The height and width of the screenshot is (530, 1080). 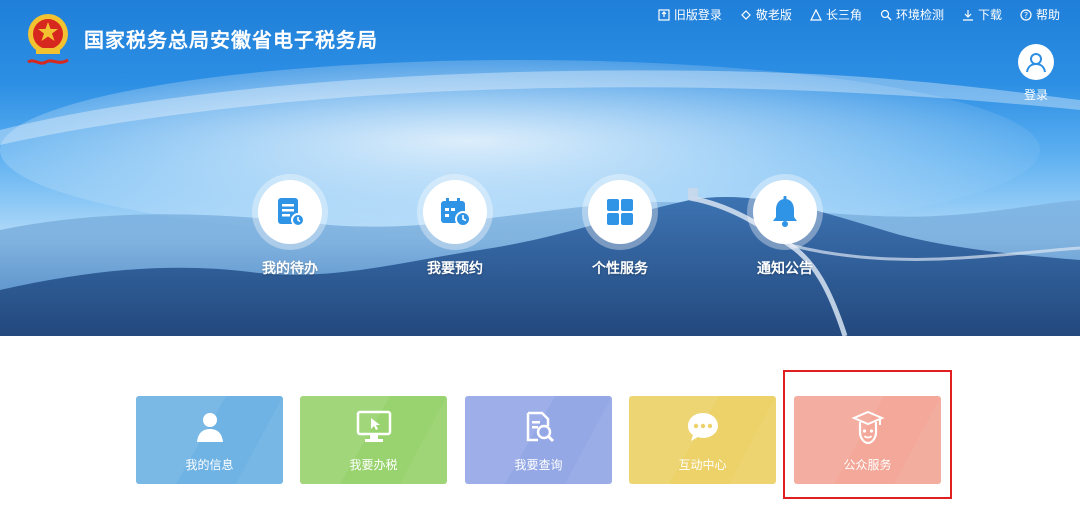 I want to click on quick-link-my-todo: 我的待办, so click(x=290, y=226).